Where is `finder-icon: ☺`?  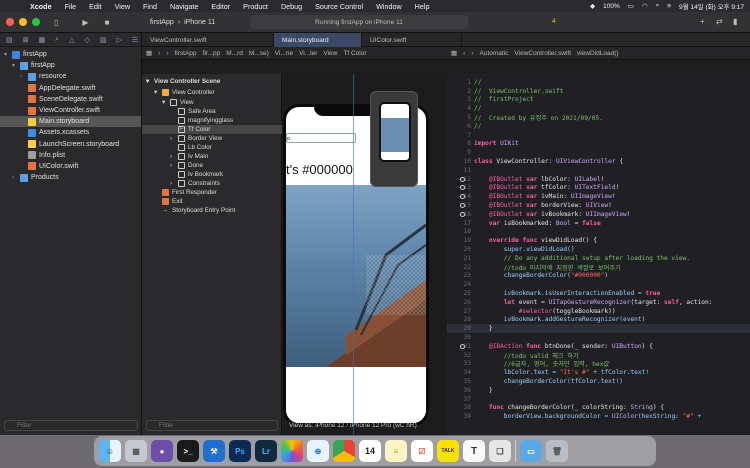 finder-icon: ☺ is located at coordinates (110, 451).